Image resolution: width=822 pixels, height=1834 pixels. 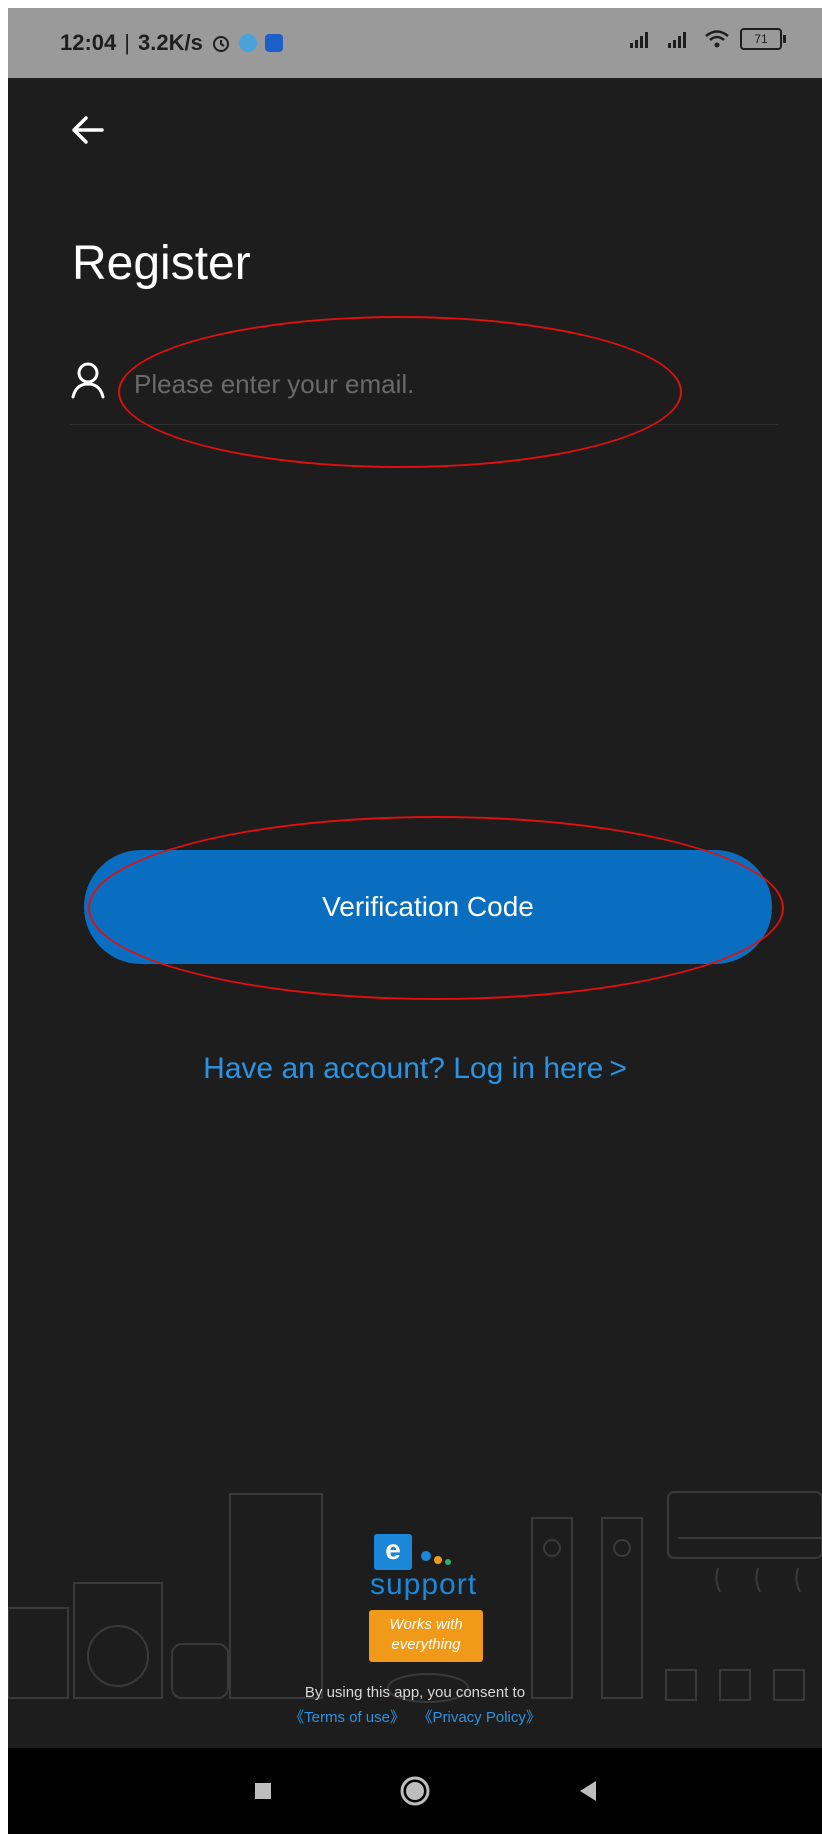 I want to click on login-link: Have an account? Log in here >, so click(x=415, y=1069).